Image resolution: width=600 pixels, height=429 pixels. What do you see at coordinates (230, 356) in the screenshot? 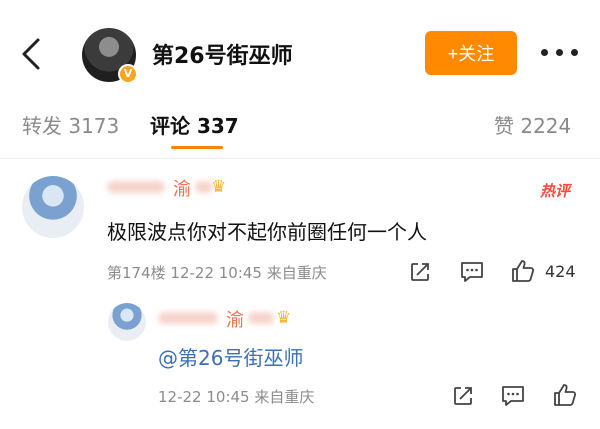
I see `reply-text: @第26号街巫师` at bounding box center [230, 356].